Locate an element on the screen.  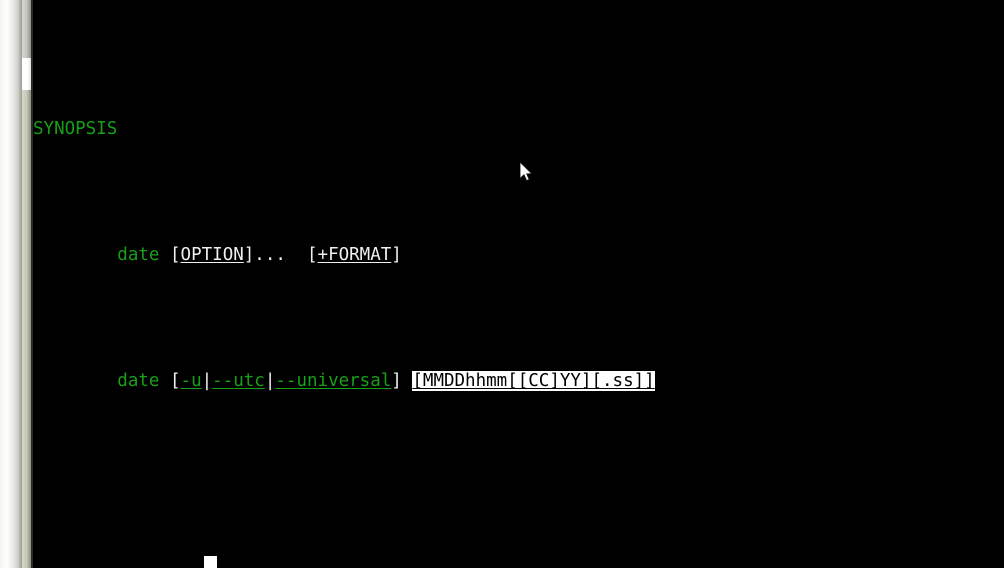
synopsis-1-format-arg: +FORMAT is located at coordinates (354, 254).